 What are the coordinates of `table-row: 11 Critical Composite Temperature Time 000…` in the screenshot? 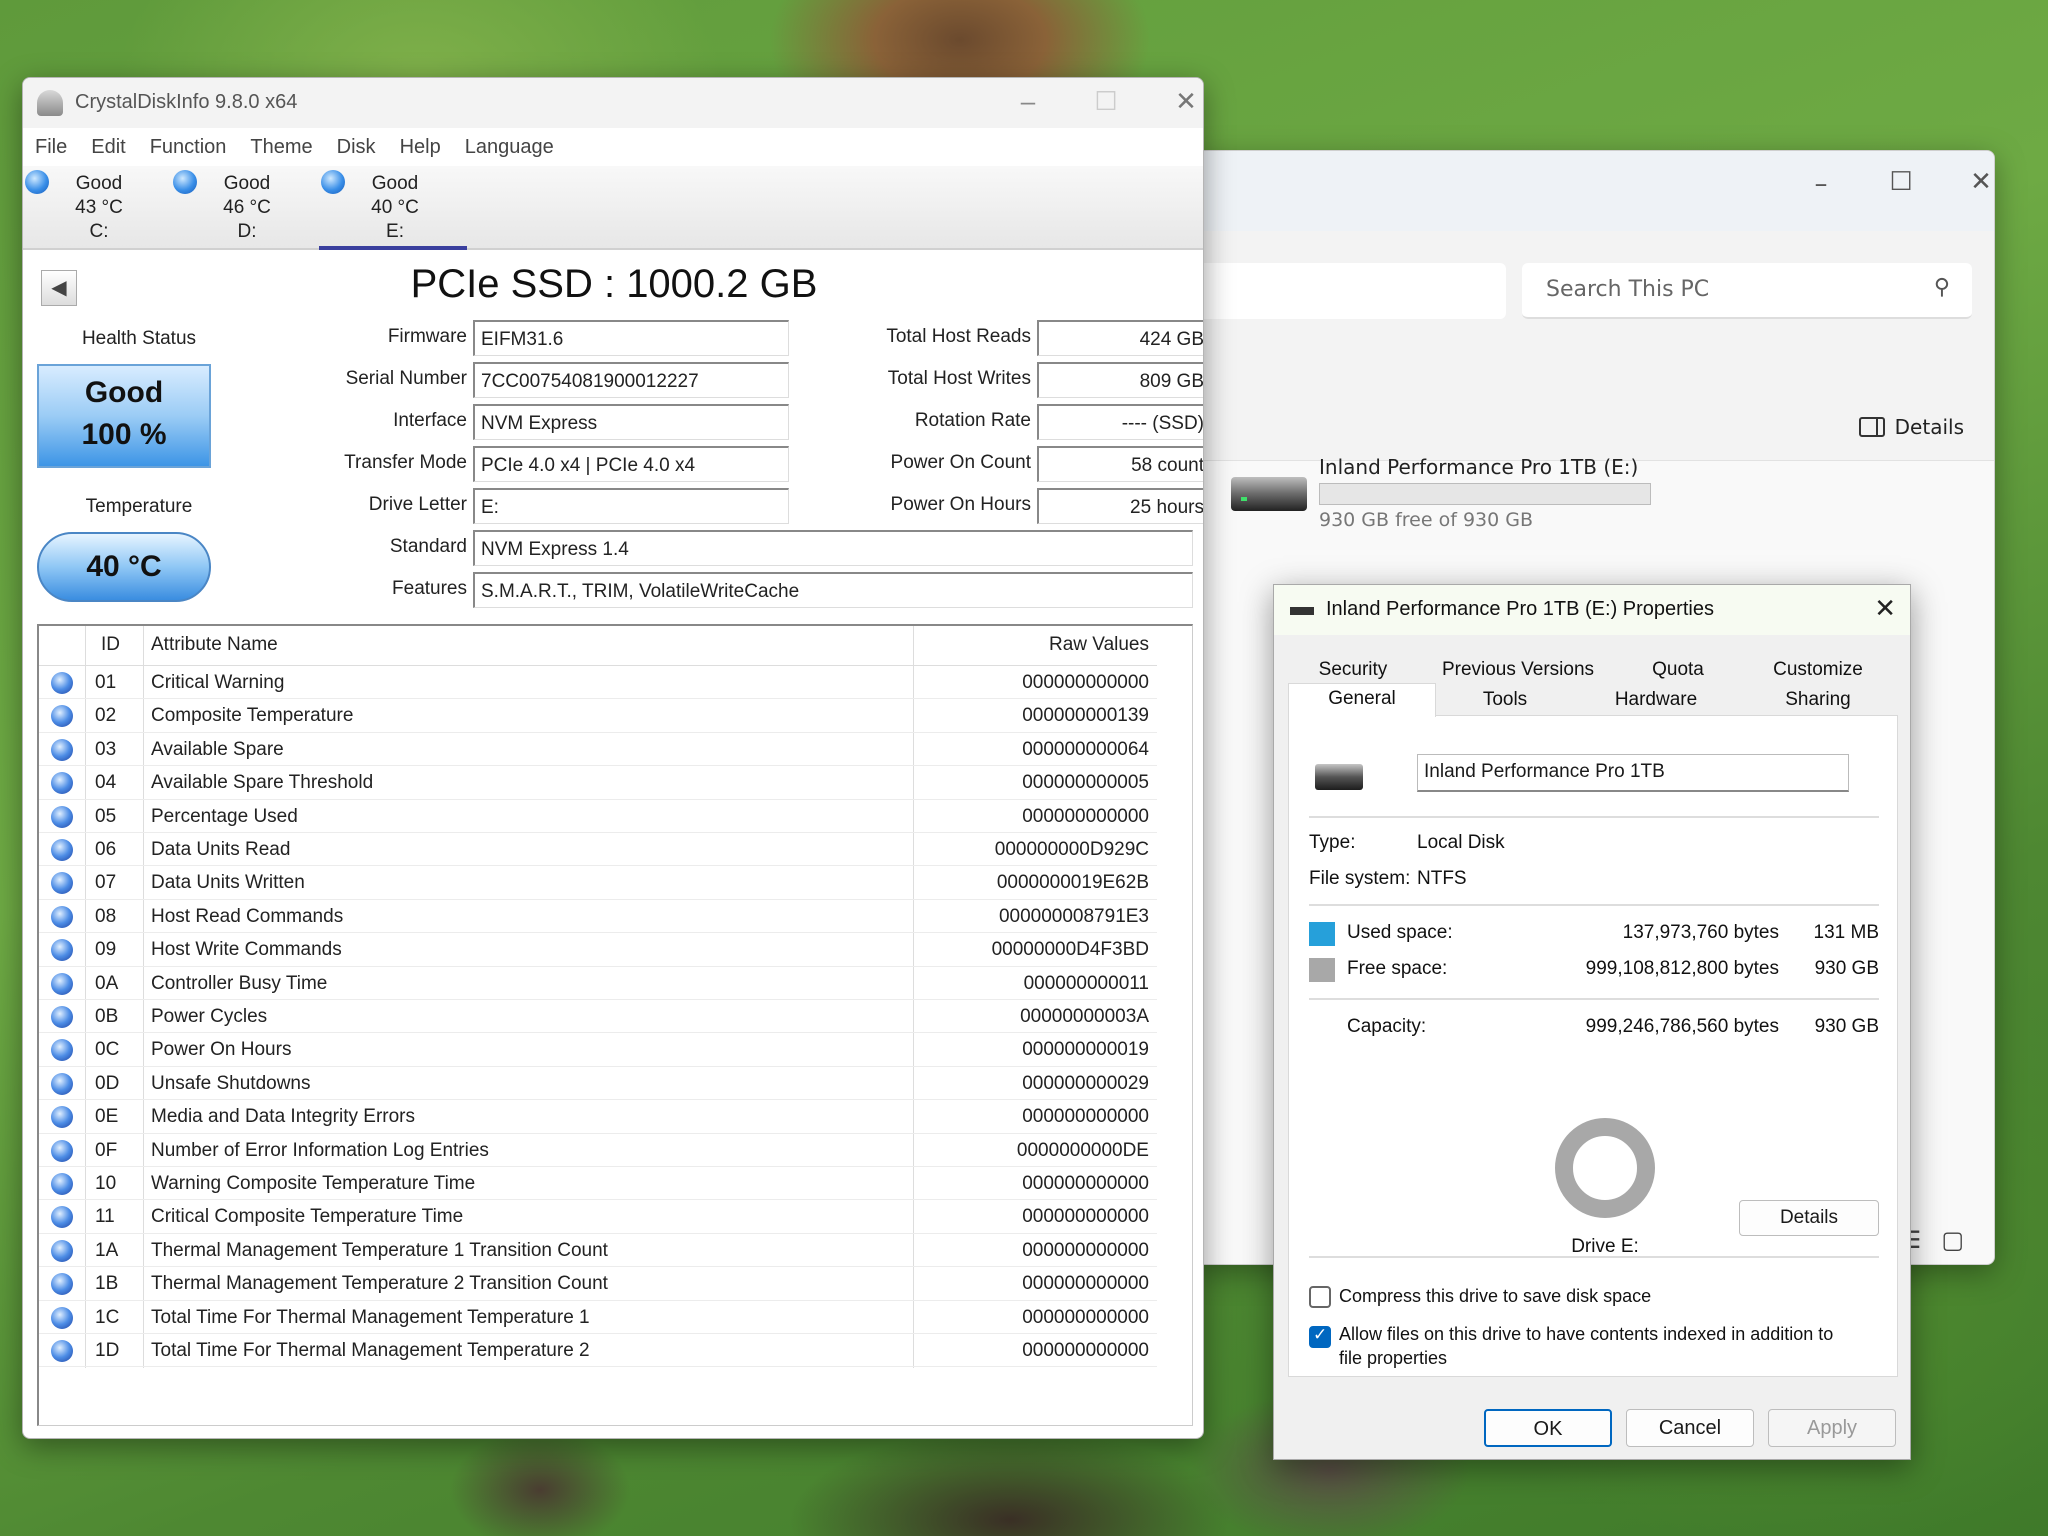 It's located at (598, 1217).